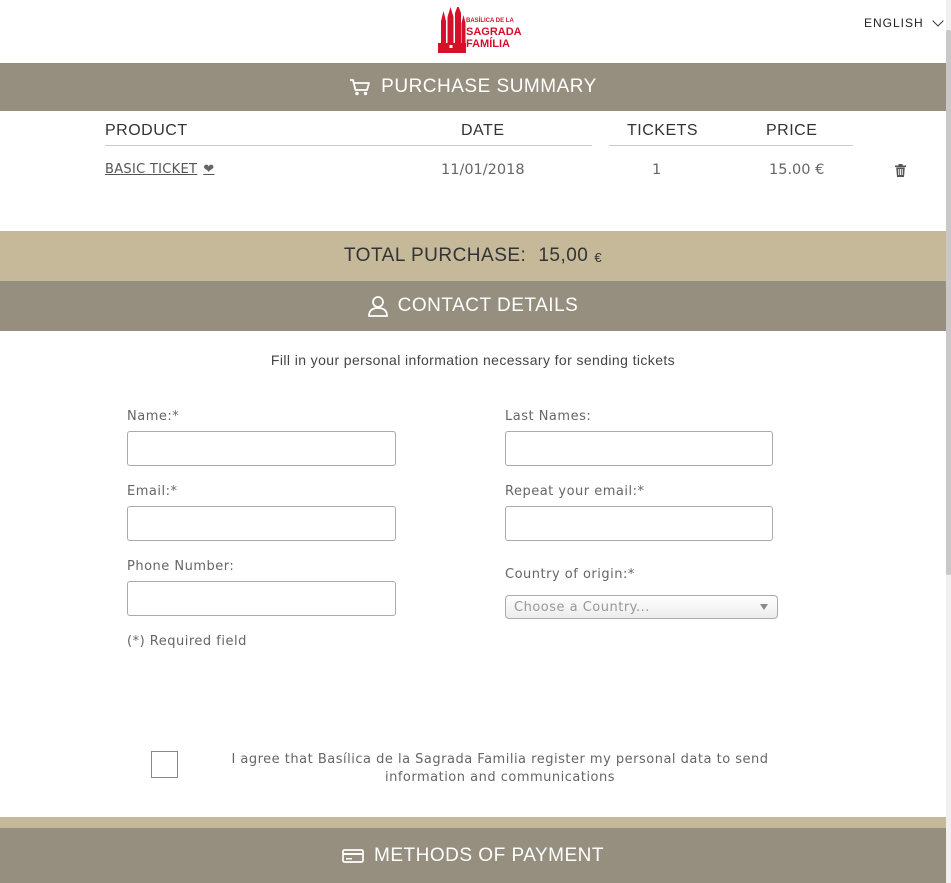  Describe the element at coordinates (598, 257) in the screenshot. I see `total-currency: €` at that location.